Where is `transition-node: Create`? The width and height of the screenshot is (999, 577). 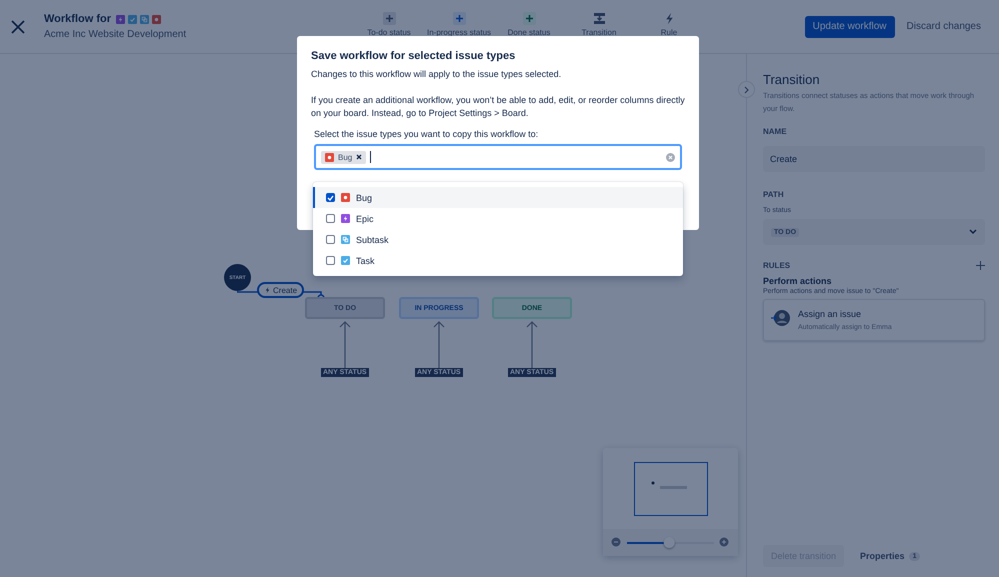 transition-node: Create is located at coordinates (280, 290).